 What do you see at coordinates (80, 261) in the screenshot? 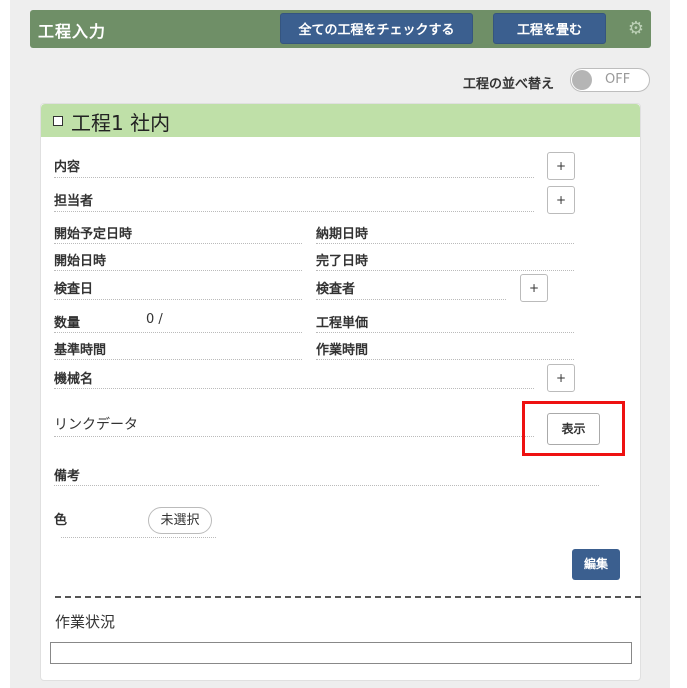
I see `start-date-label: 開始日時` at bounding box center [80, 261].